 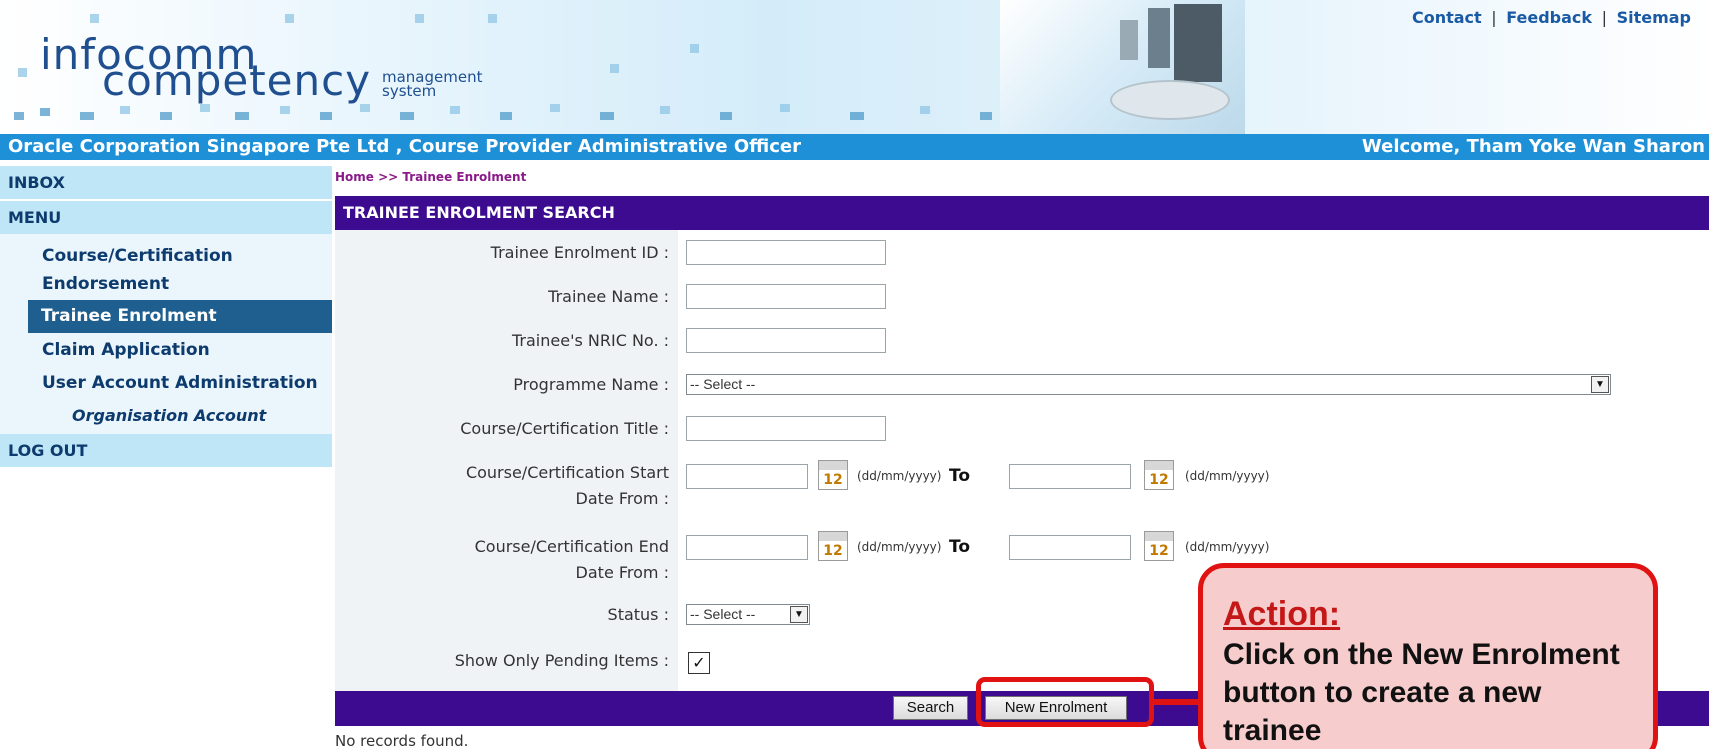 I want to click on trainee-name-label: Trainee Name :, so click(x=608, y=296).